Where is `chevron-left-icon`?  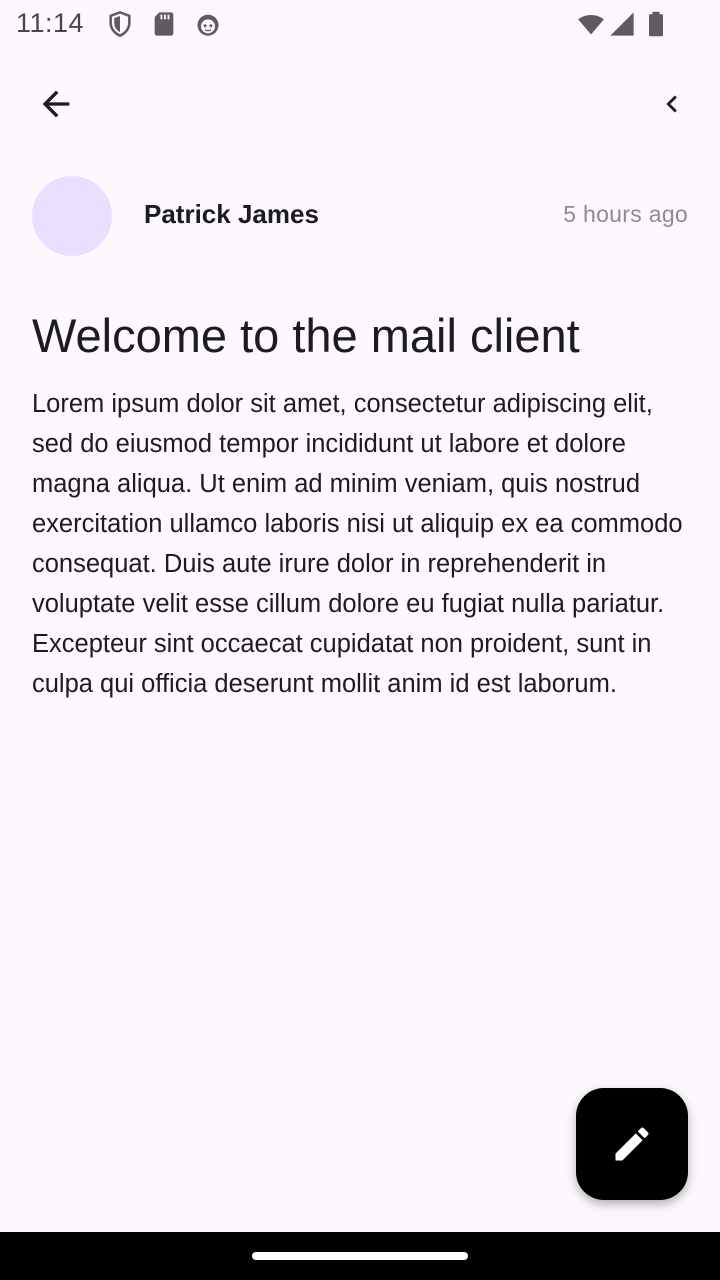
chevron-left-icon is located at coordinates (671, 104).